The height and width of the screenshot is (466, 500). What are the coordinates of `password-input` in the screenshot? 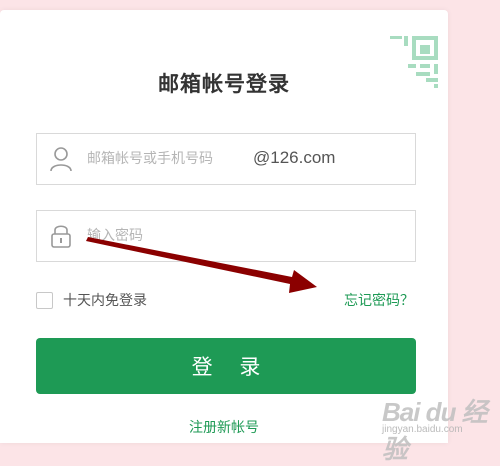 It's located at (237, 236).